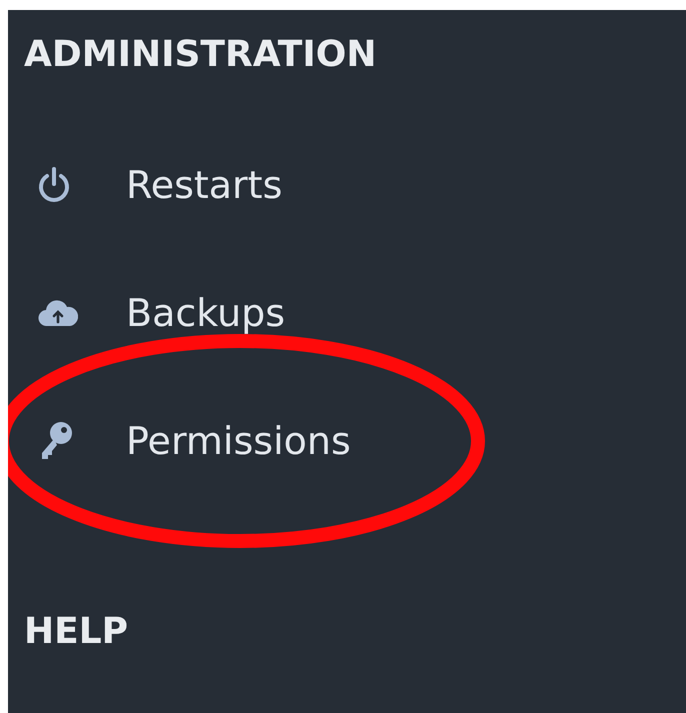  What do you see at coordinates (200, 55) in the screenshot?
I see `section-heading: ADMINISTRATION` at bounding box center [200, 55].